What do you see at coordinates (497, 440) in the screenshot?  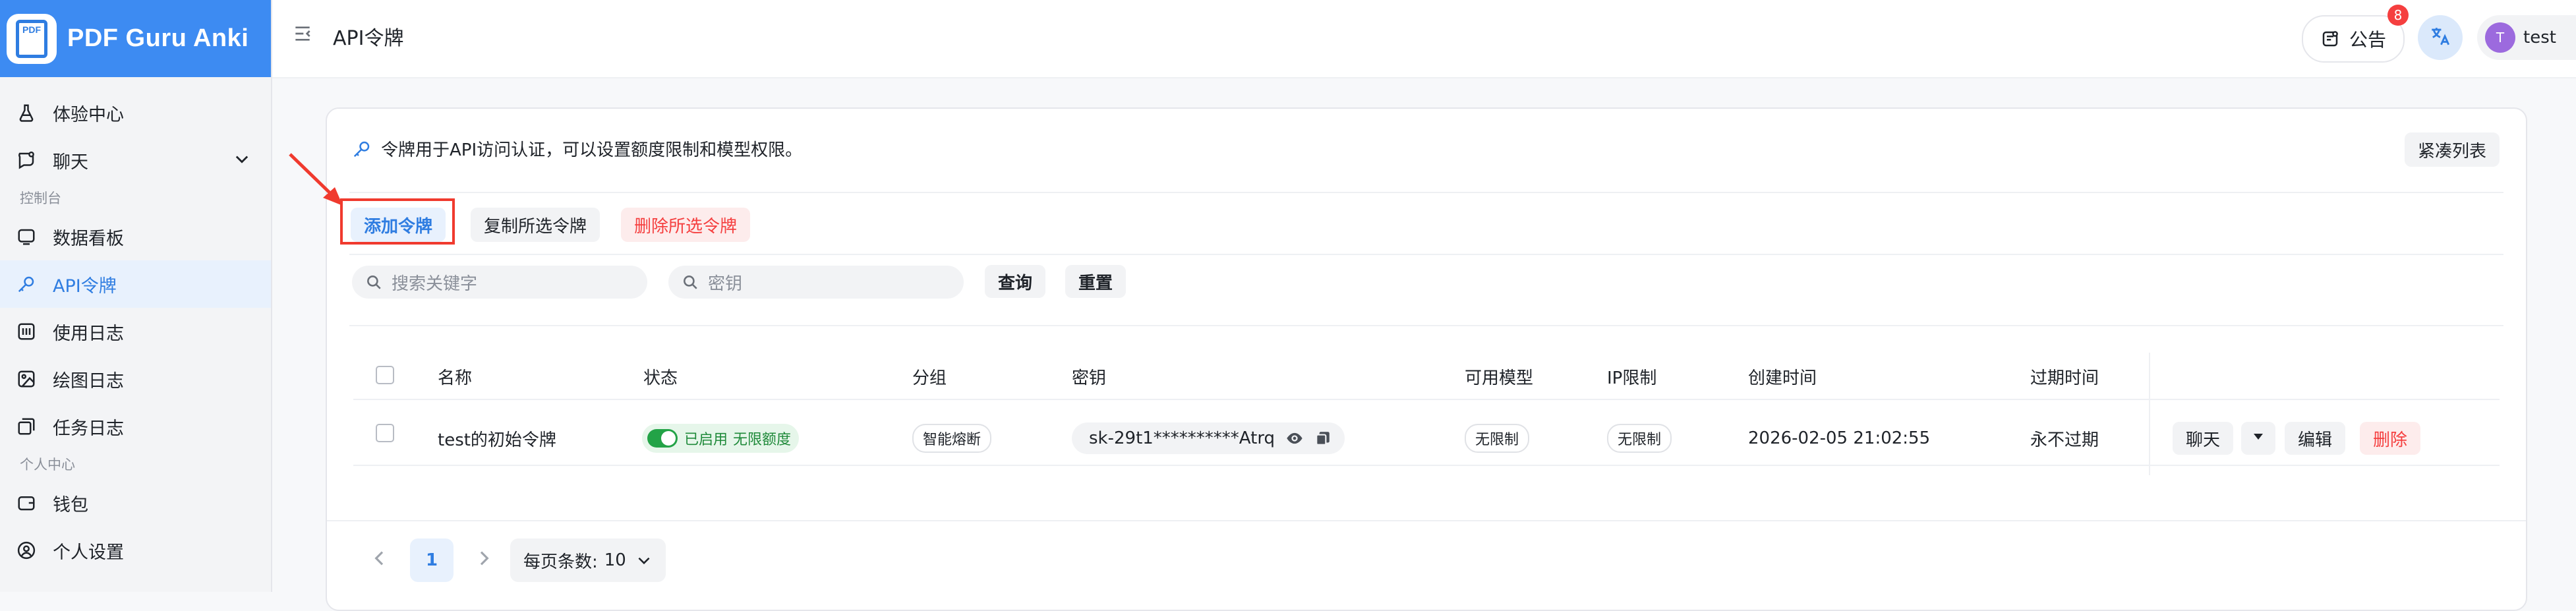 I see `token-name: test的初始令牌` at bounding box center [497, 440].